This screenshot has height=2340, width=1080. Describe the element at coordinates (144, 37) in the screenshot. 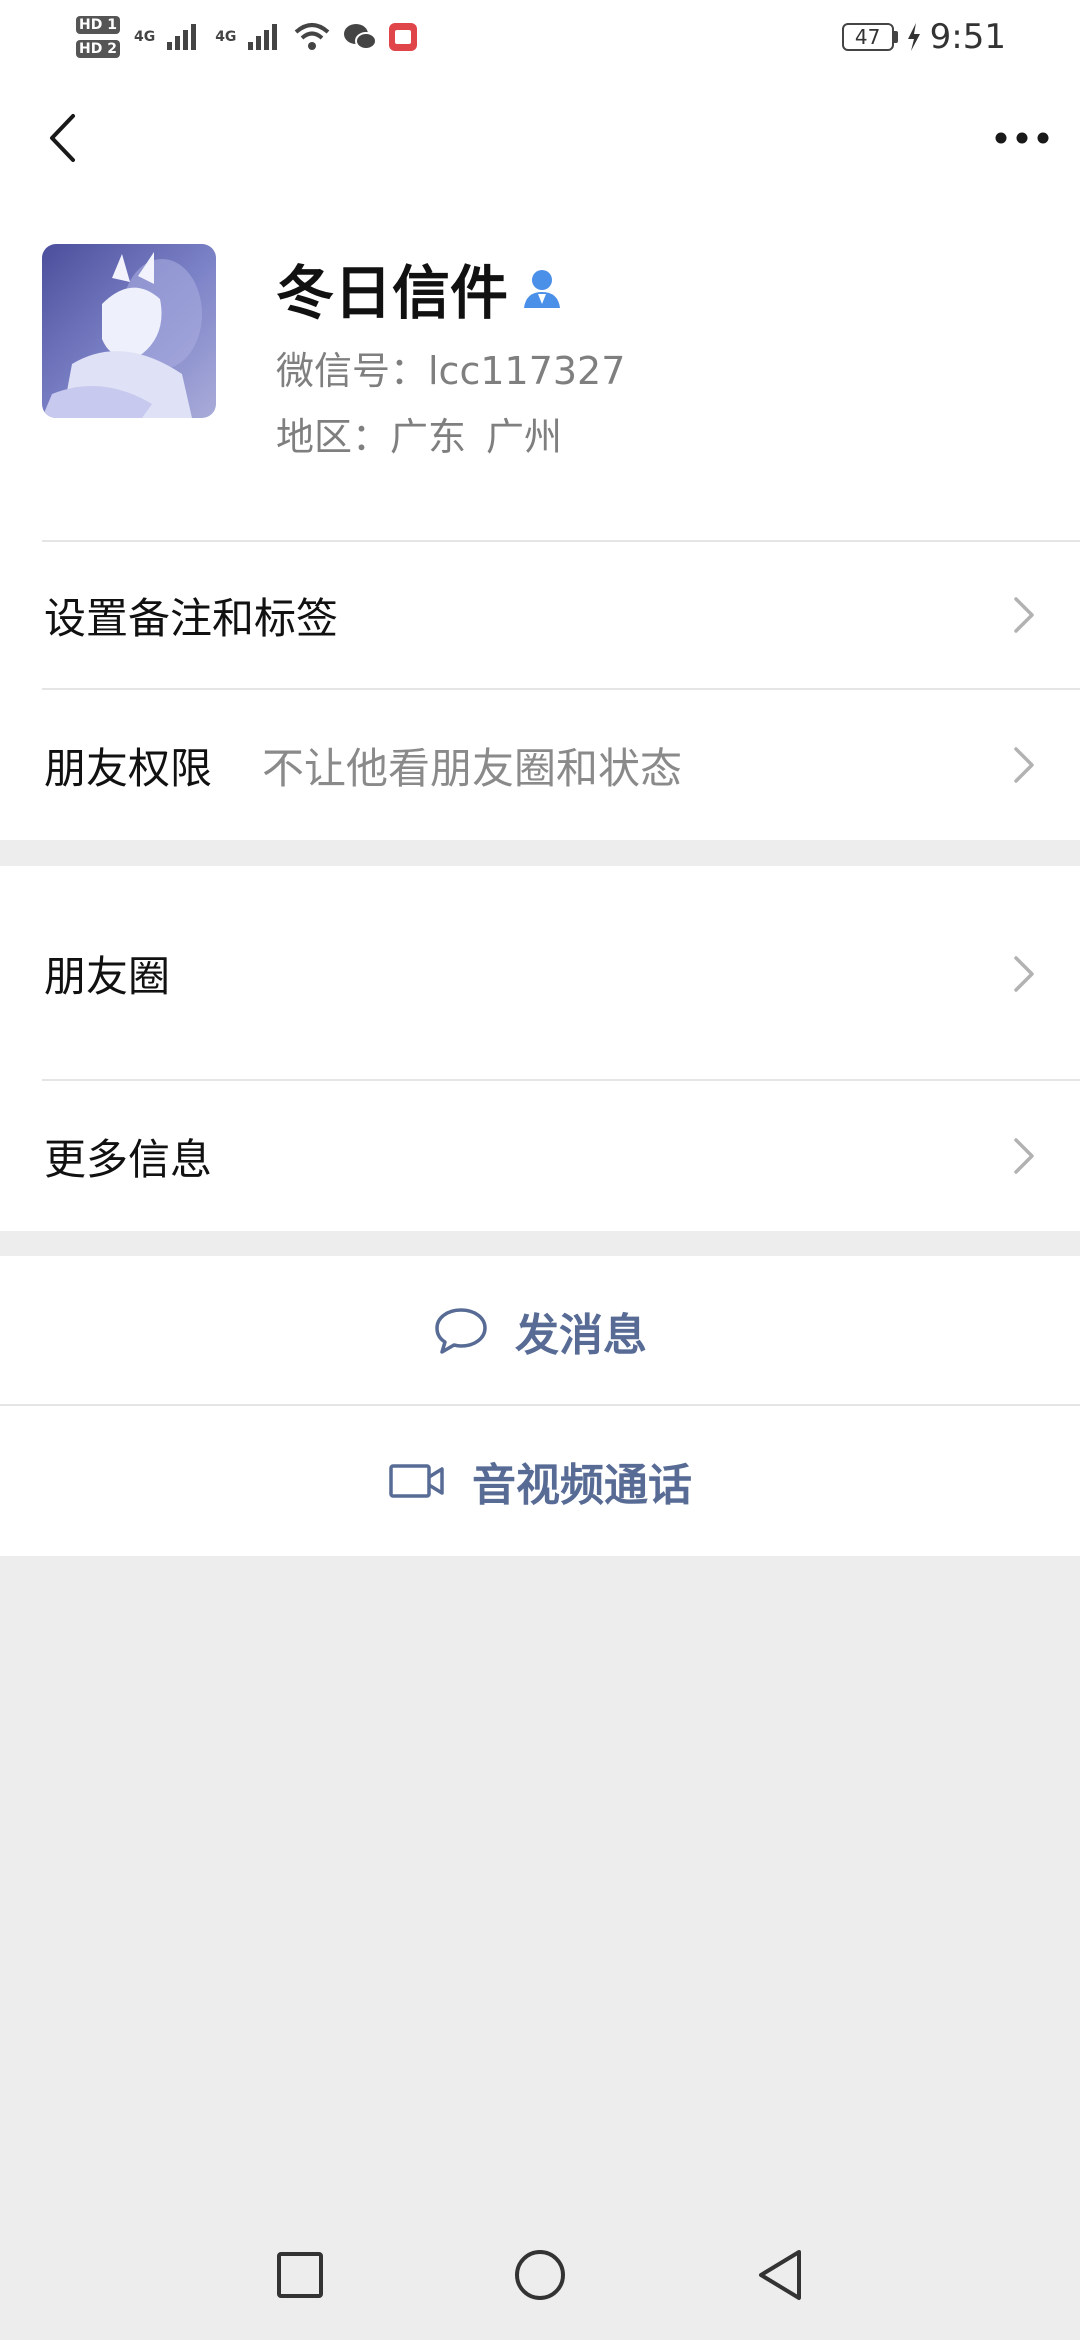

I see `network-type-1: 4G` at that location.